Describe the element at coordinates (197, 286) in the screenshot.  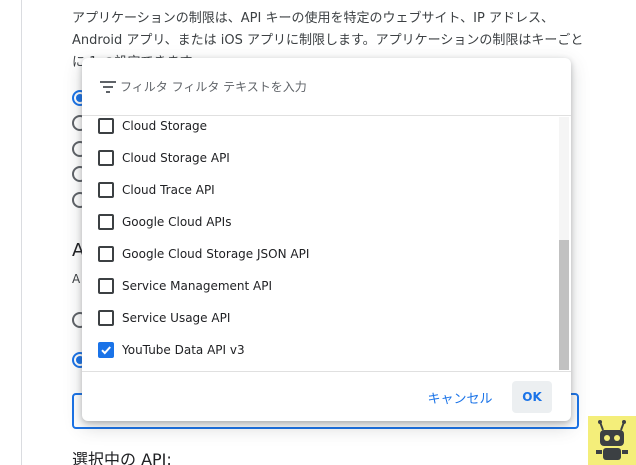
I see `option-label: Service Management API` at that location.